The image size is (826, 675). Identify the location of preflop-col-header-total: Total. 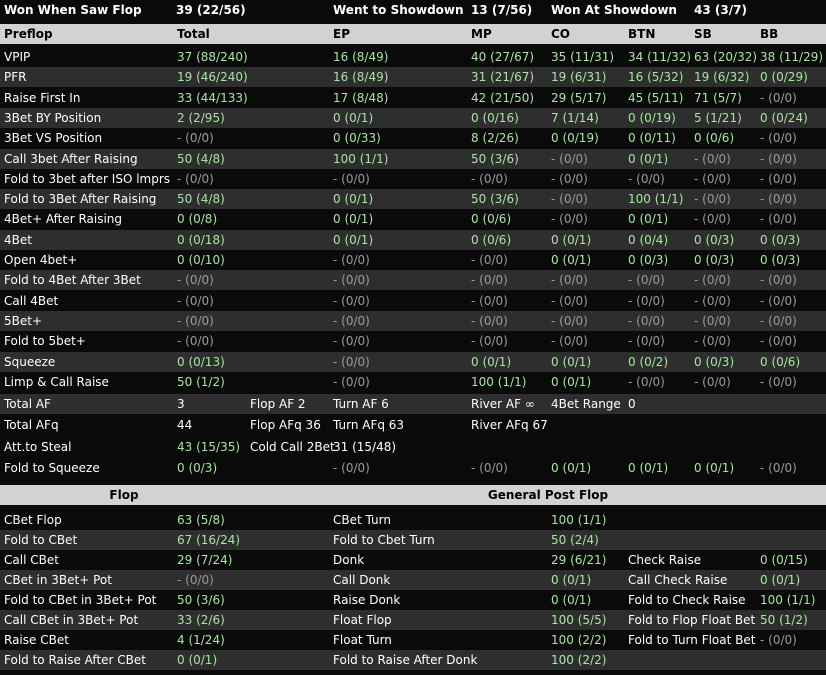
(193, 34).